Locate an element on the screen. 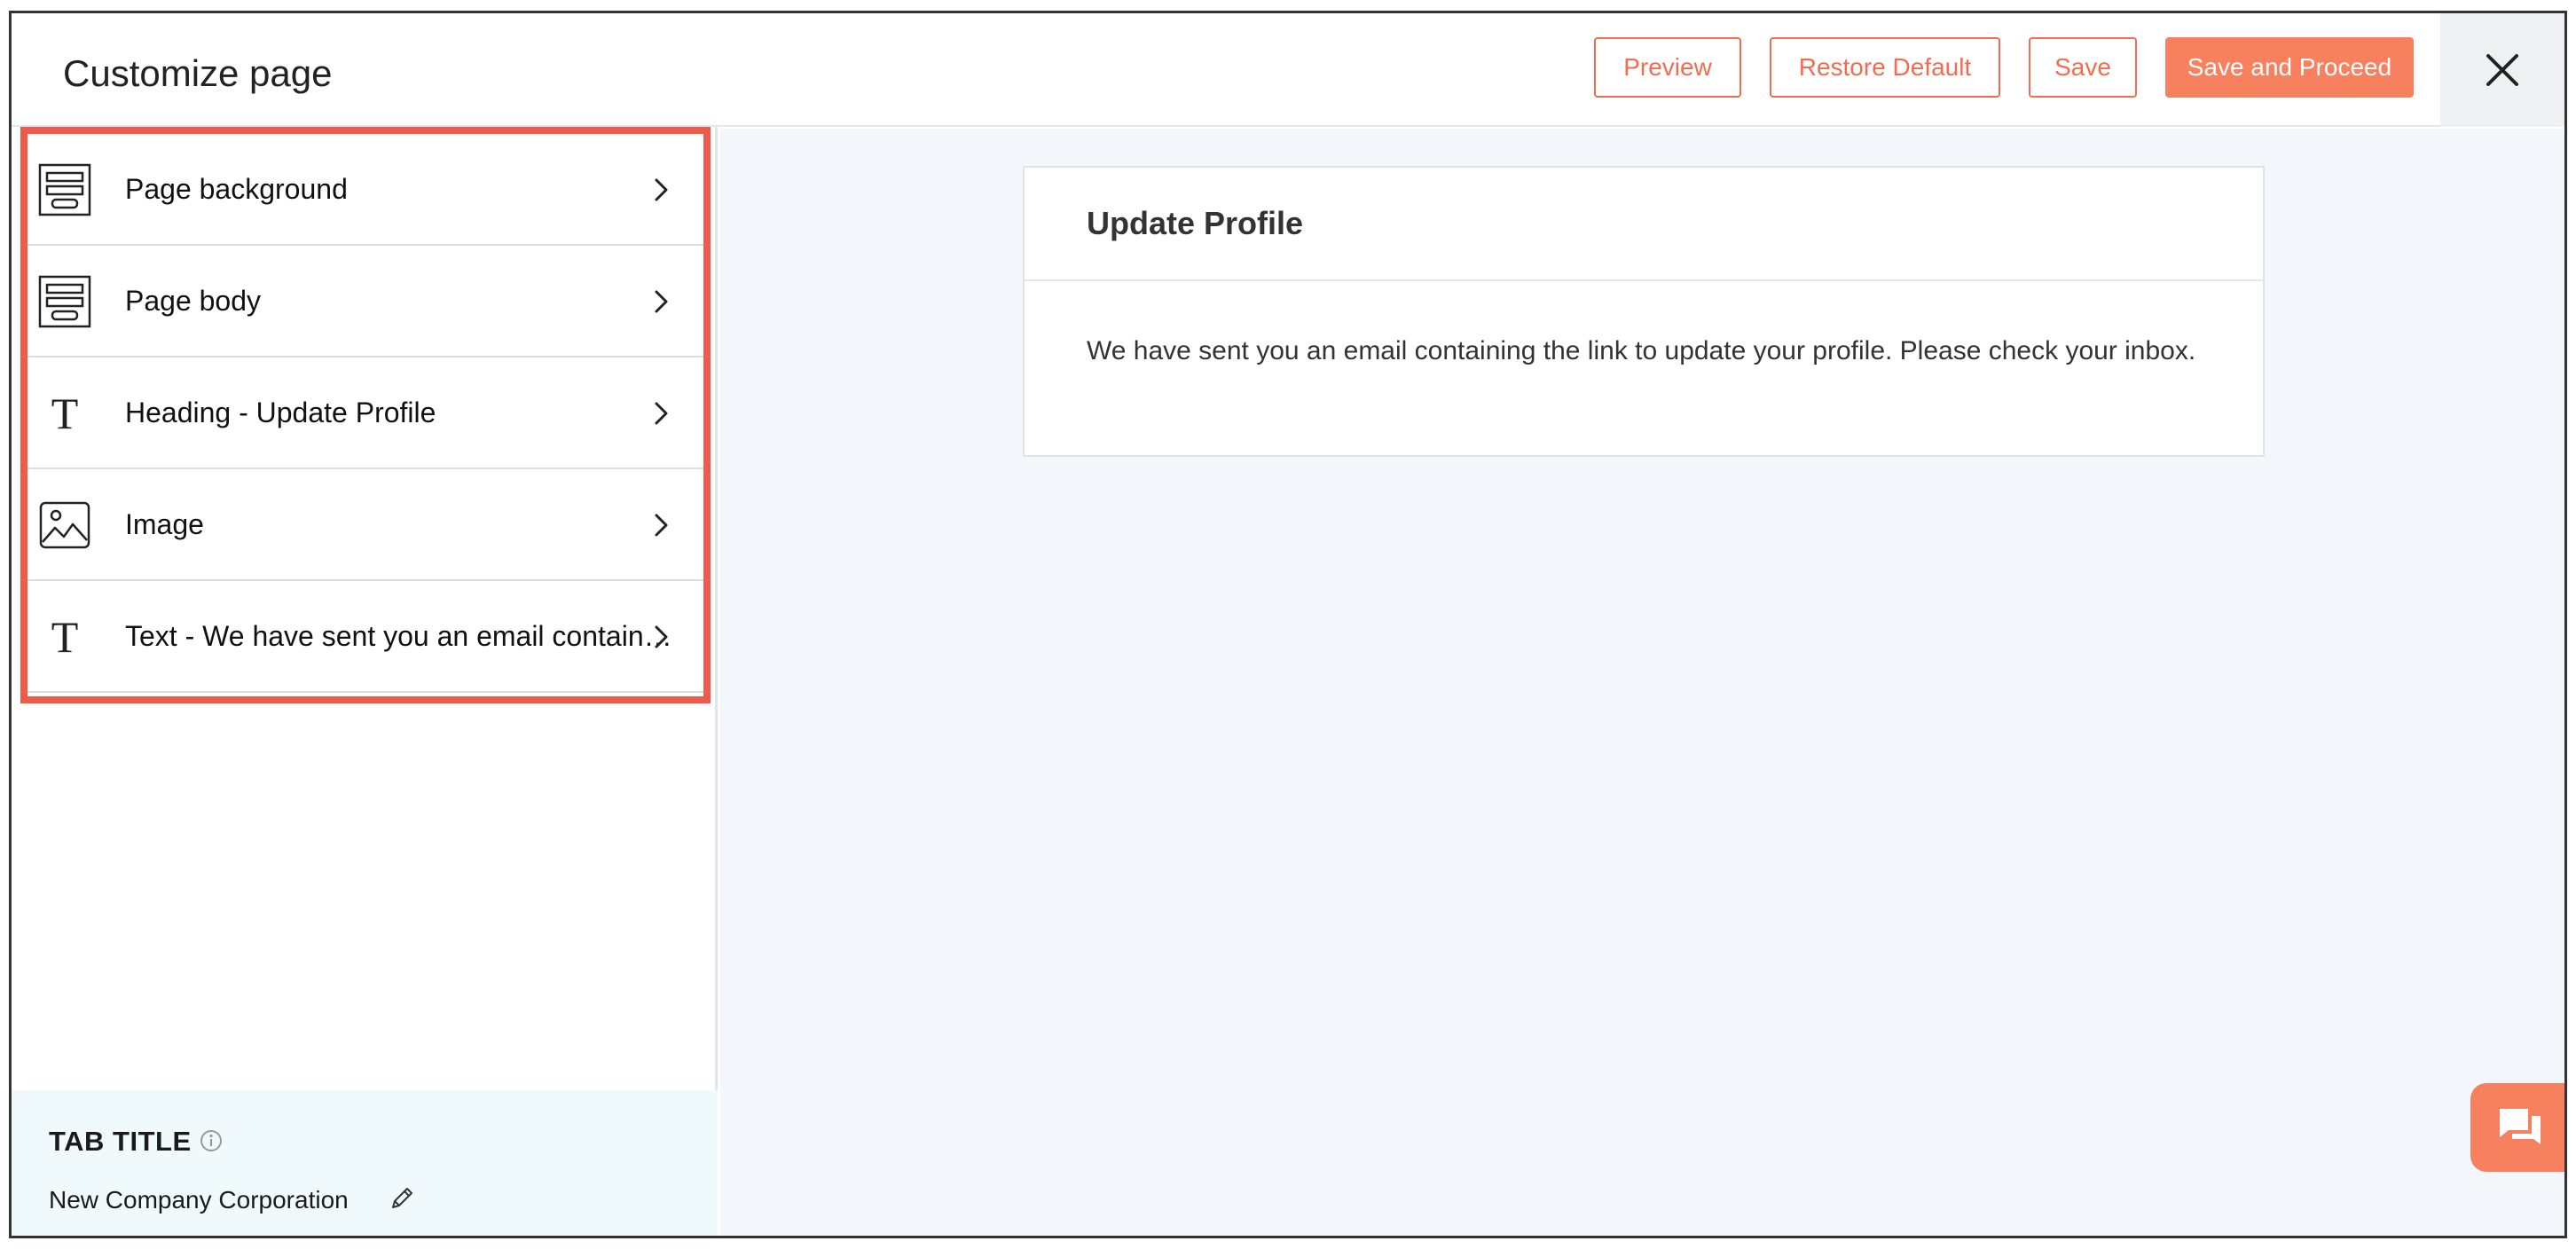 The image size is (2576, 1249). sidebar-item-label: Heading - Update Profile is located at coordinates (280, 412).